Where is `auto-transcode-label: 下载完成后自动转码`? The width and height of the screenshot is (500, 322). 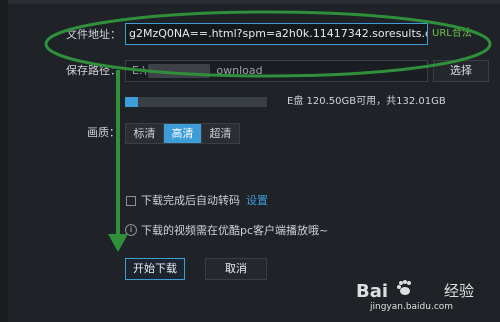 auto-transcode-label: 下载完成后自动转码 is located at coordinates (190, 200).